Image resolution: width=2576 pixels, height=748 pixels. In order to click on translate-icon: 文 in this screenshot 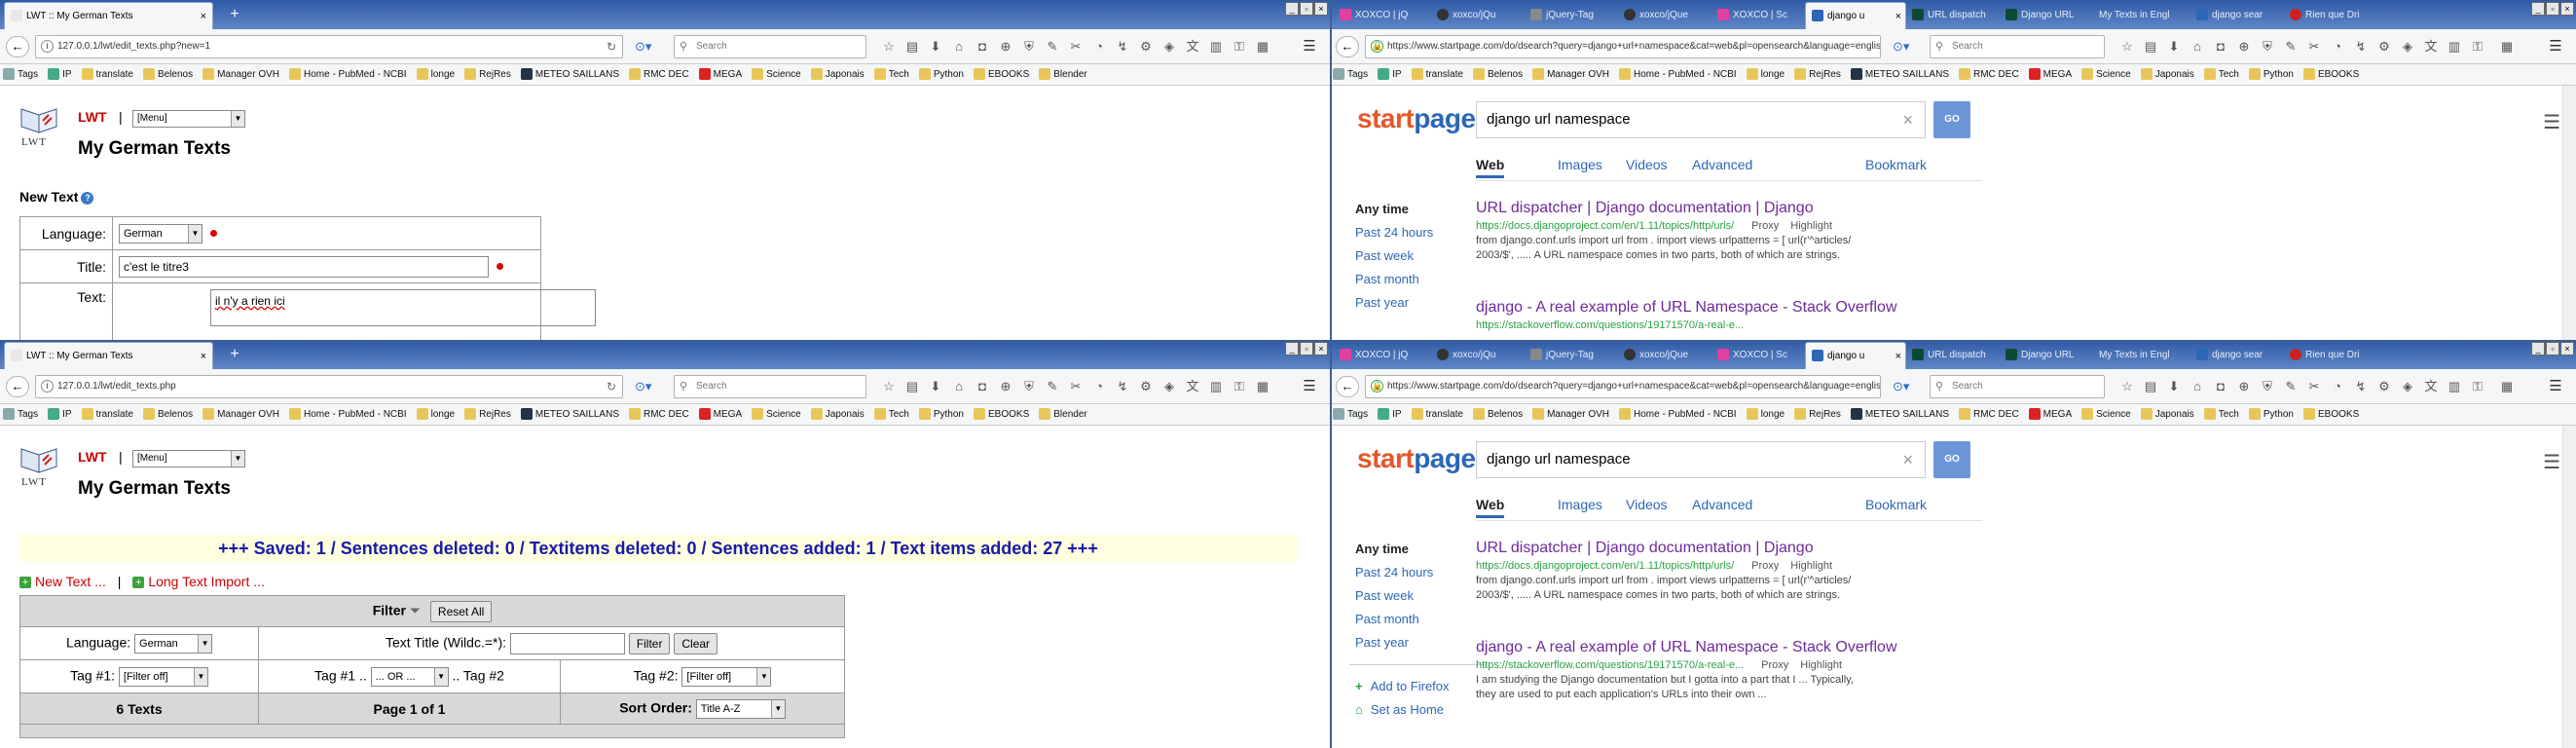, I will do `click(2431, 387)`.